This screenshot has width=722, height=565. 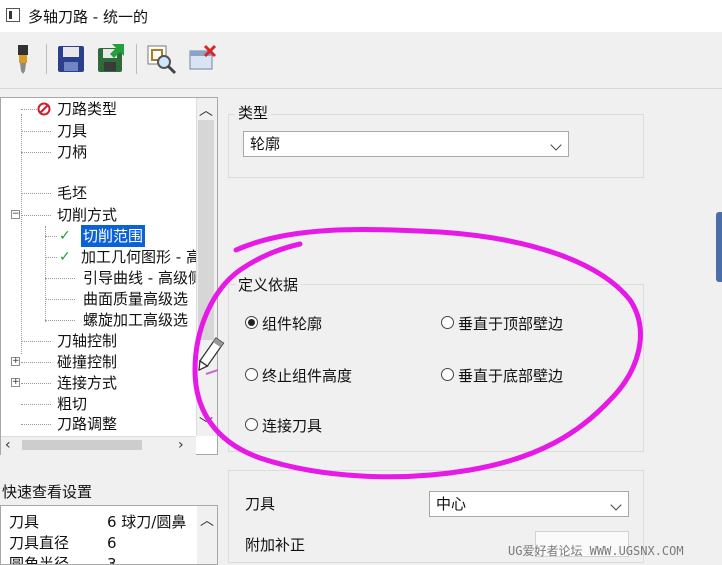 What do you see at coordinates (307, 376) in the screenshot?
I see `radio-label: 终止组件高度` at bounding box center [307, 376].